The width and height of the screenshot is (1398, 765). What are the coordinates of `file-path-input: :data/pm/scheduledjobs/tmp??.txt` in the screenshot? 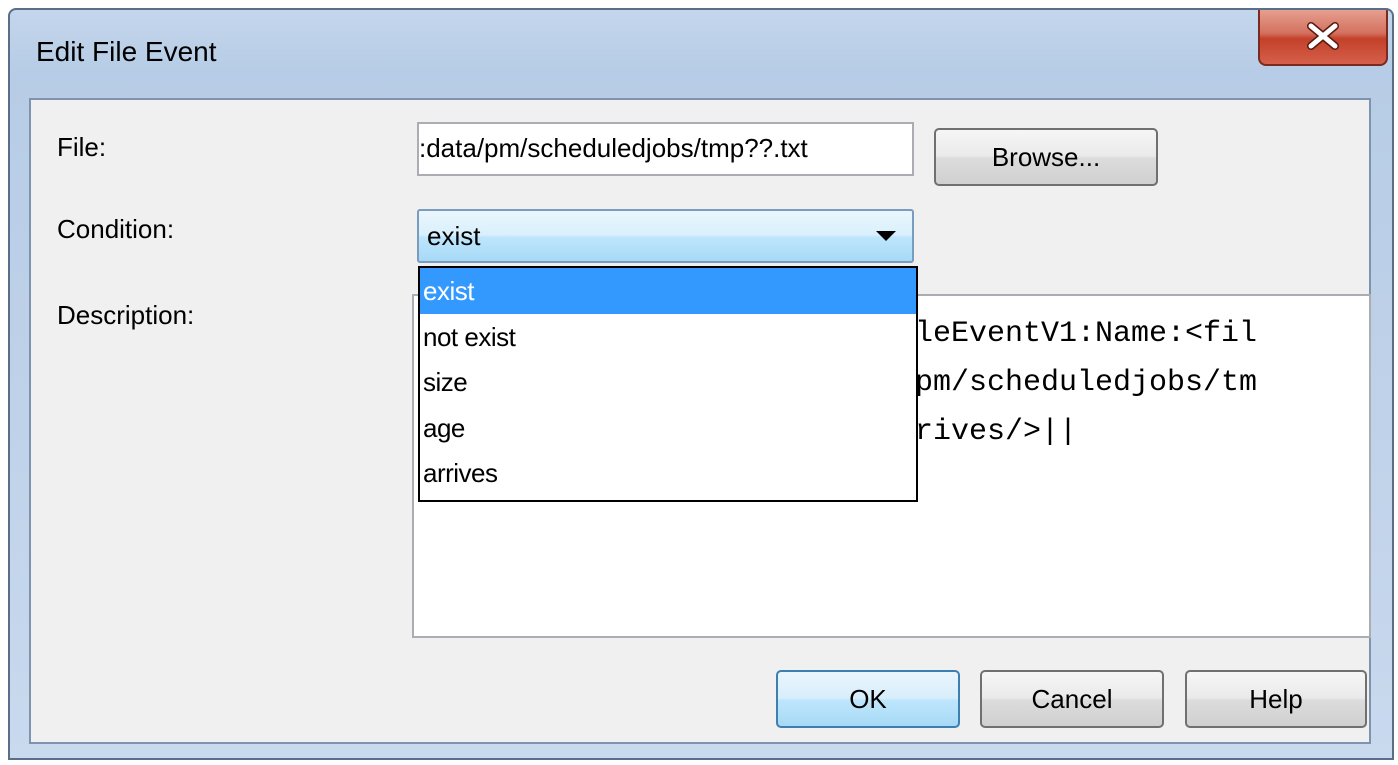 It's located at (665, 149).